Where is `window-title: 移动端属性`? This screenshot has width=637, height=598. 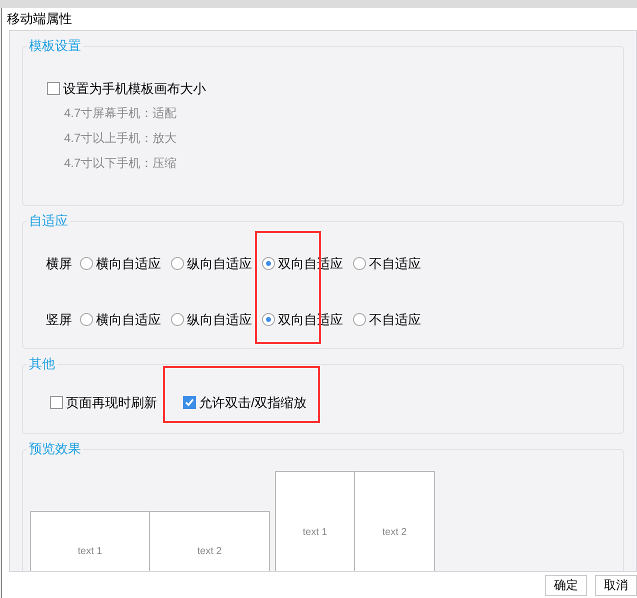 window-title: 移动端属性 is located at coordinates (39, 19).